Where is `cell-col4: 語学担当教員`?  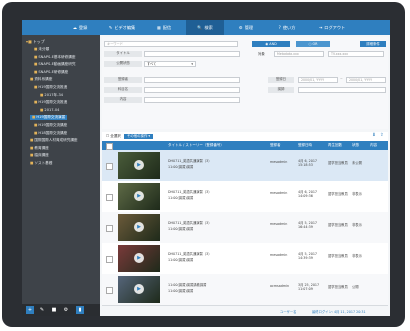 cell-col4: 語学担当教員 is located at coordinates (338, 194).